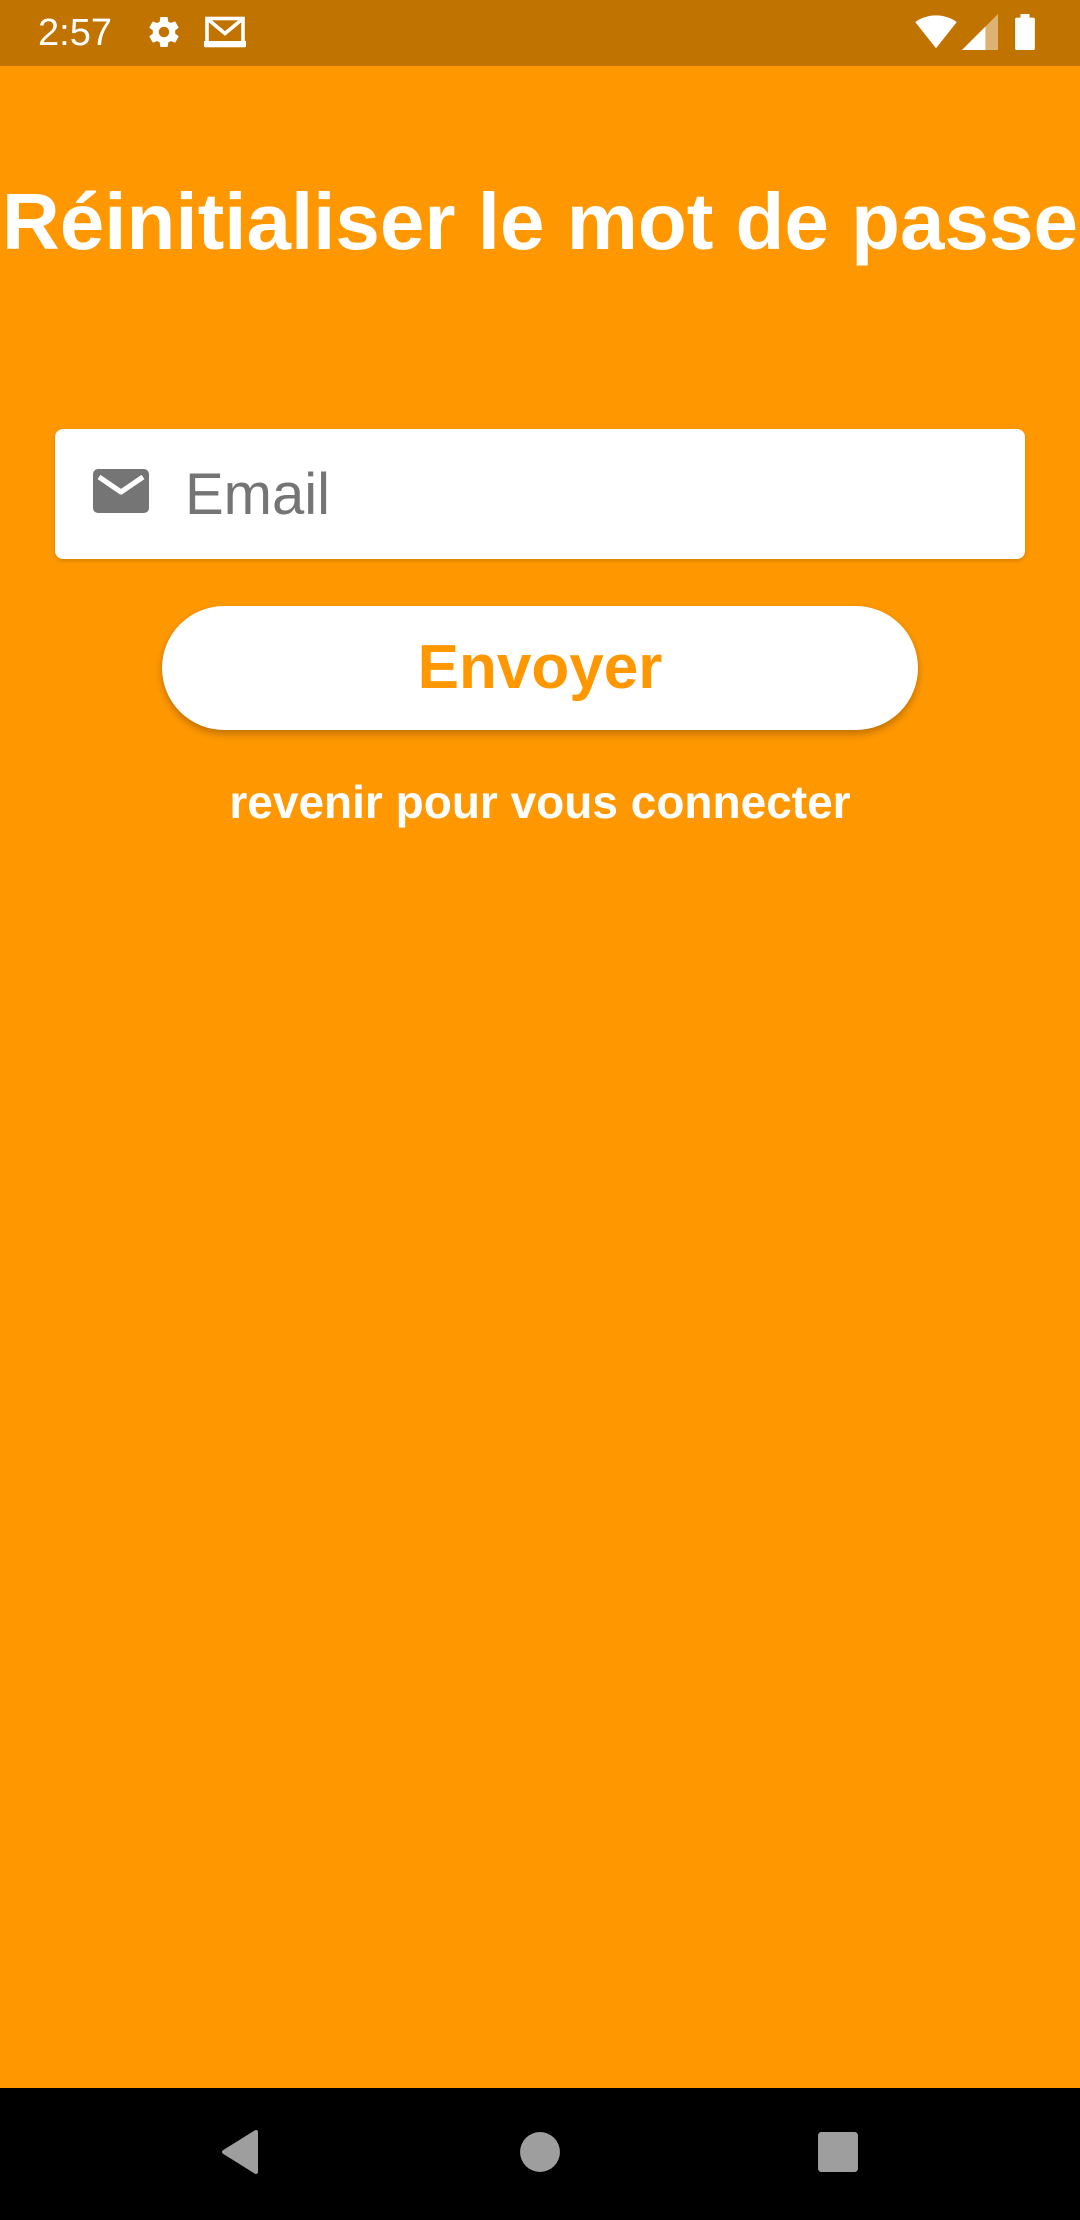 The width and height of the screenshot is (1080, 2220). I want to click on back-icon, so click(240, 2154).